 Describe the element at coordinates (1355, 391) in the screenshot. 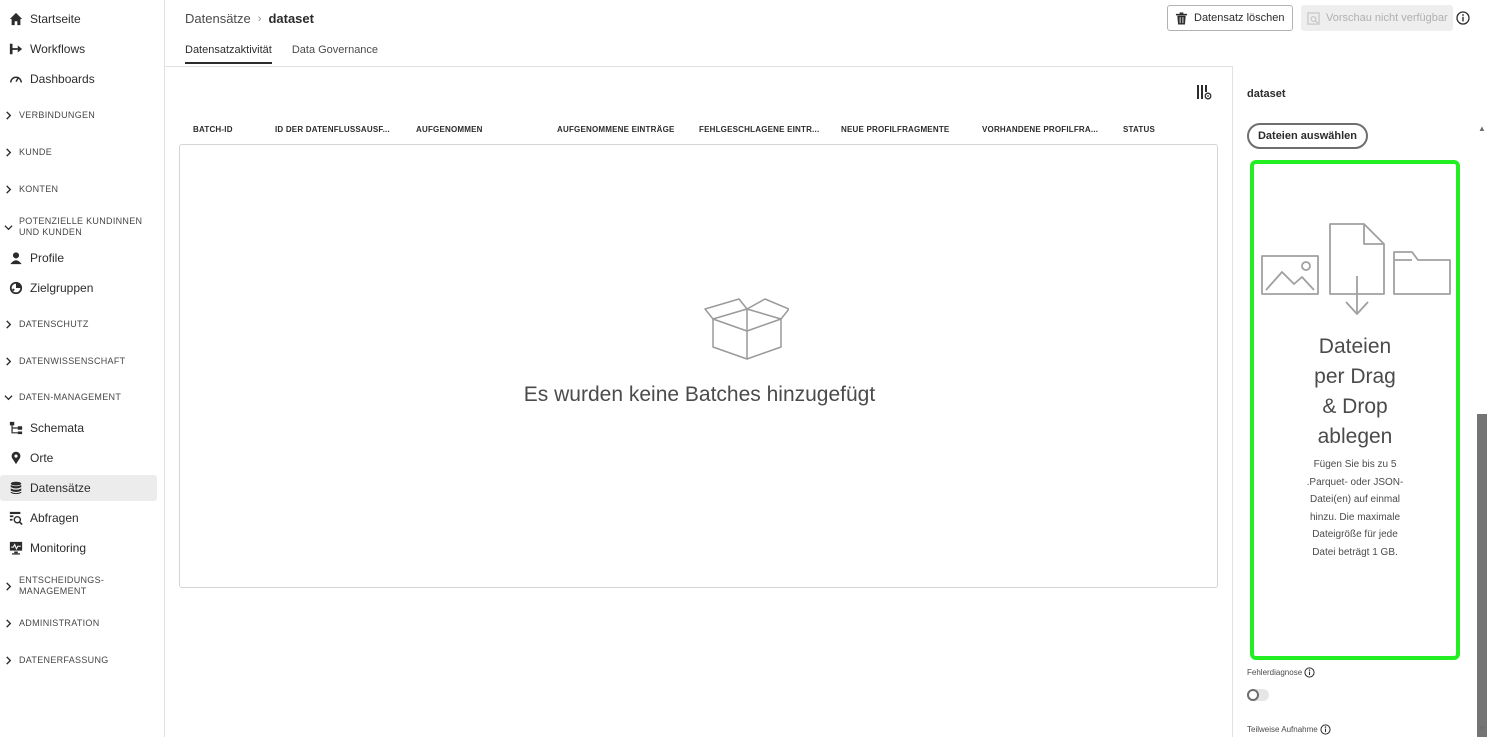

I see `dropzone-heading: Dateien per Drag & Drop ablegen` at that location.